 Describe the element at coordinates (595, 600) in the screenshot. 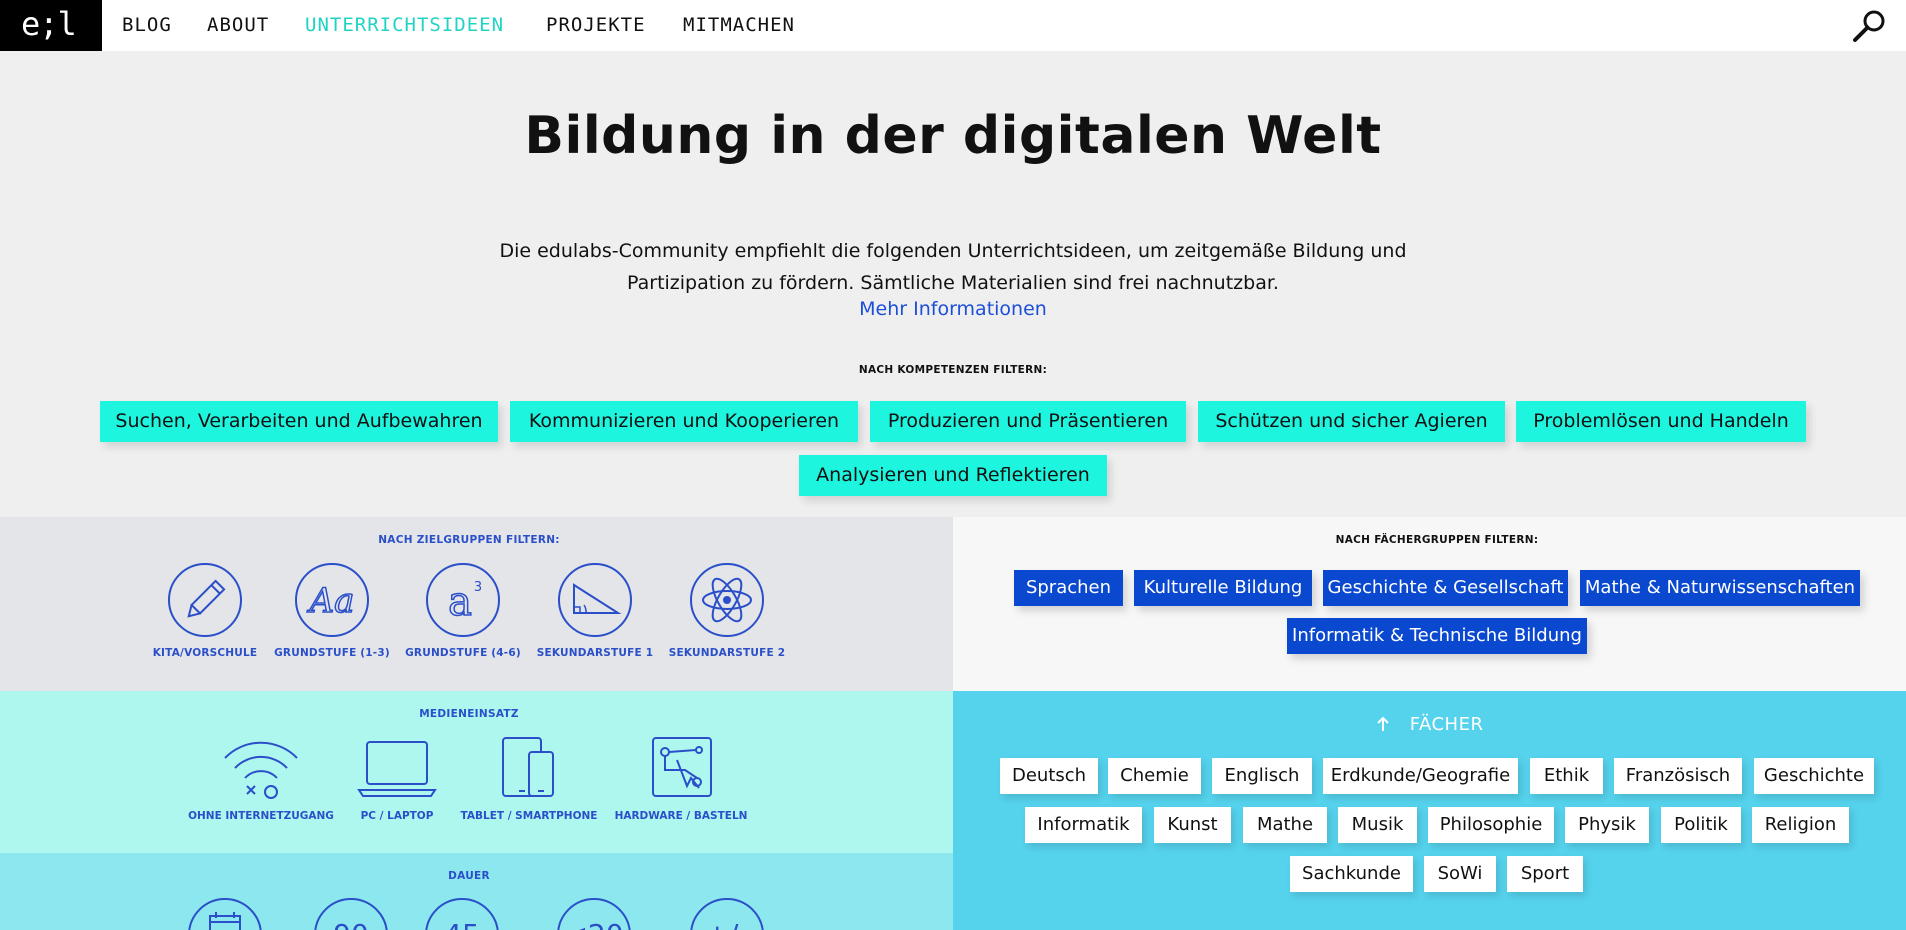

I see `triangle-icon` at that location.